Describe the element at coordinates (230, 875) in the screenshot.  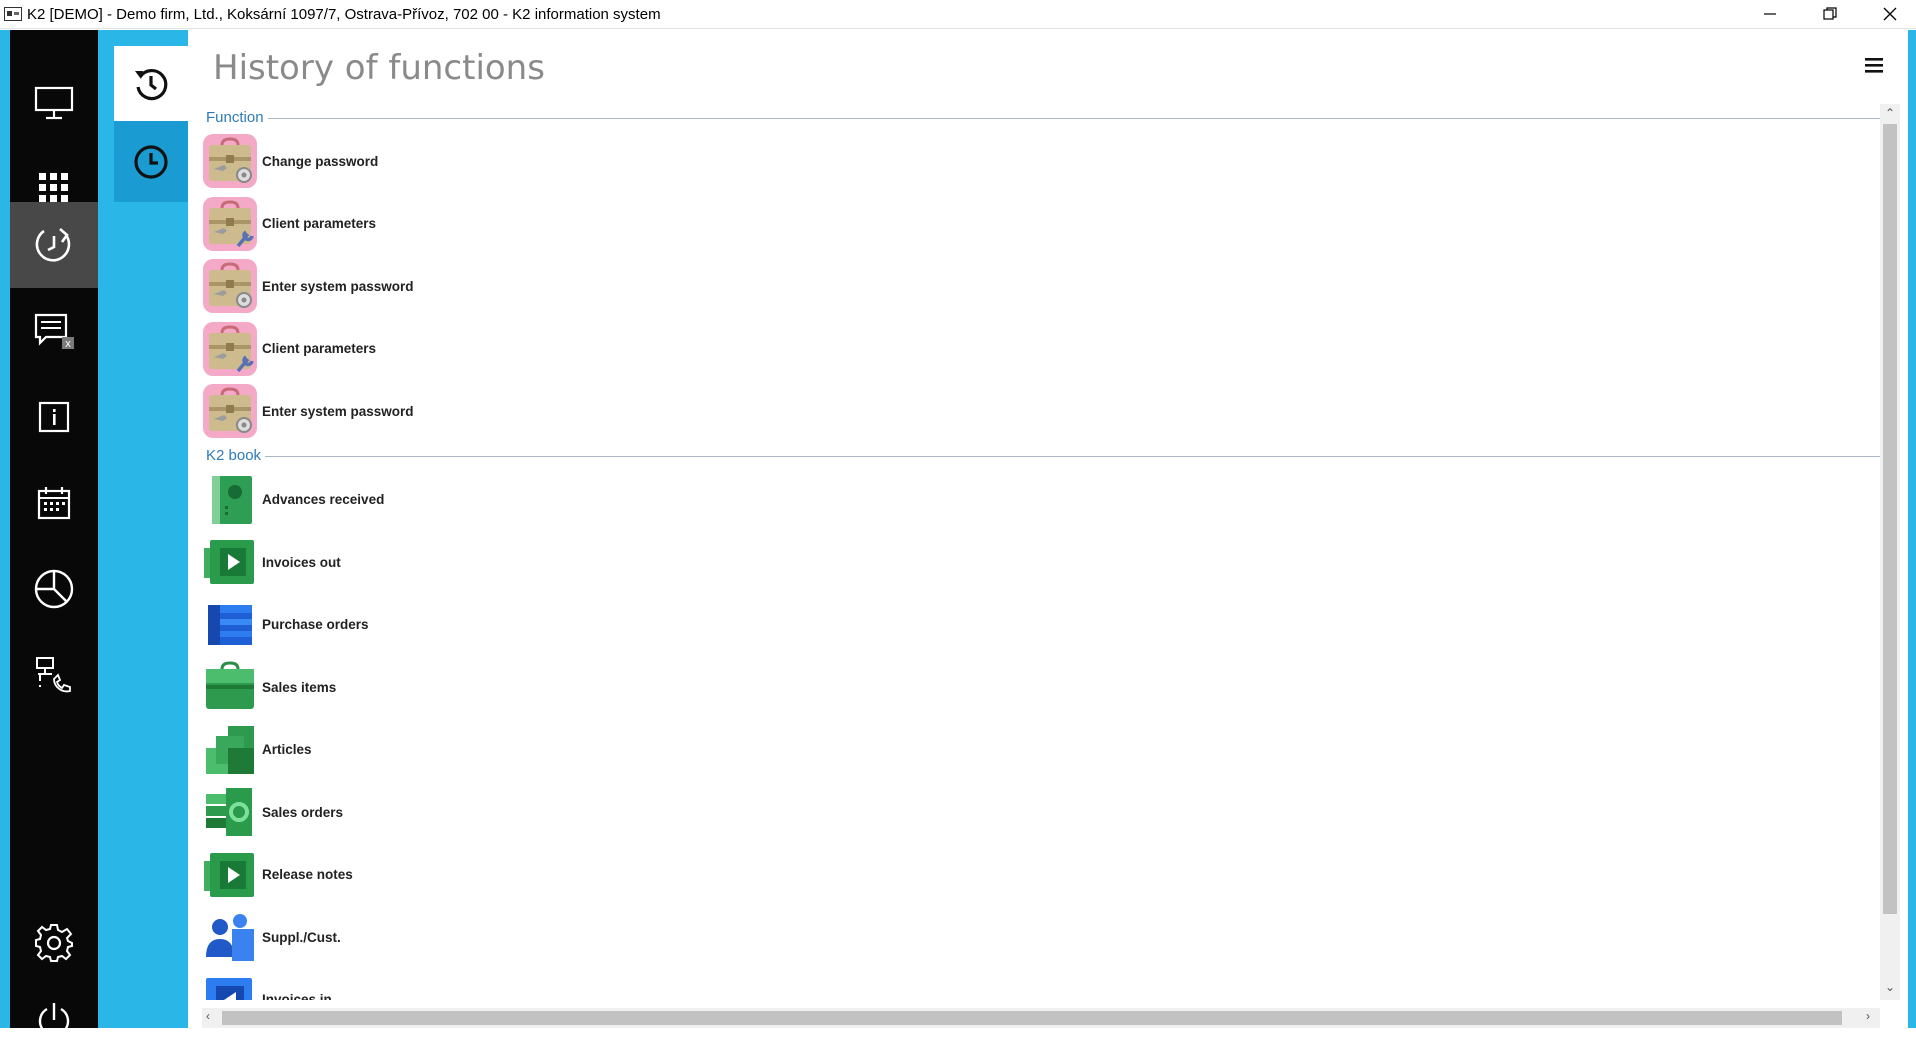
I see `release-notes-icon` at that location.